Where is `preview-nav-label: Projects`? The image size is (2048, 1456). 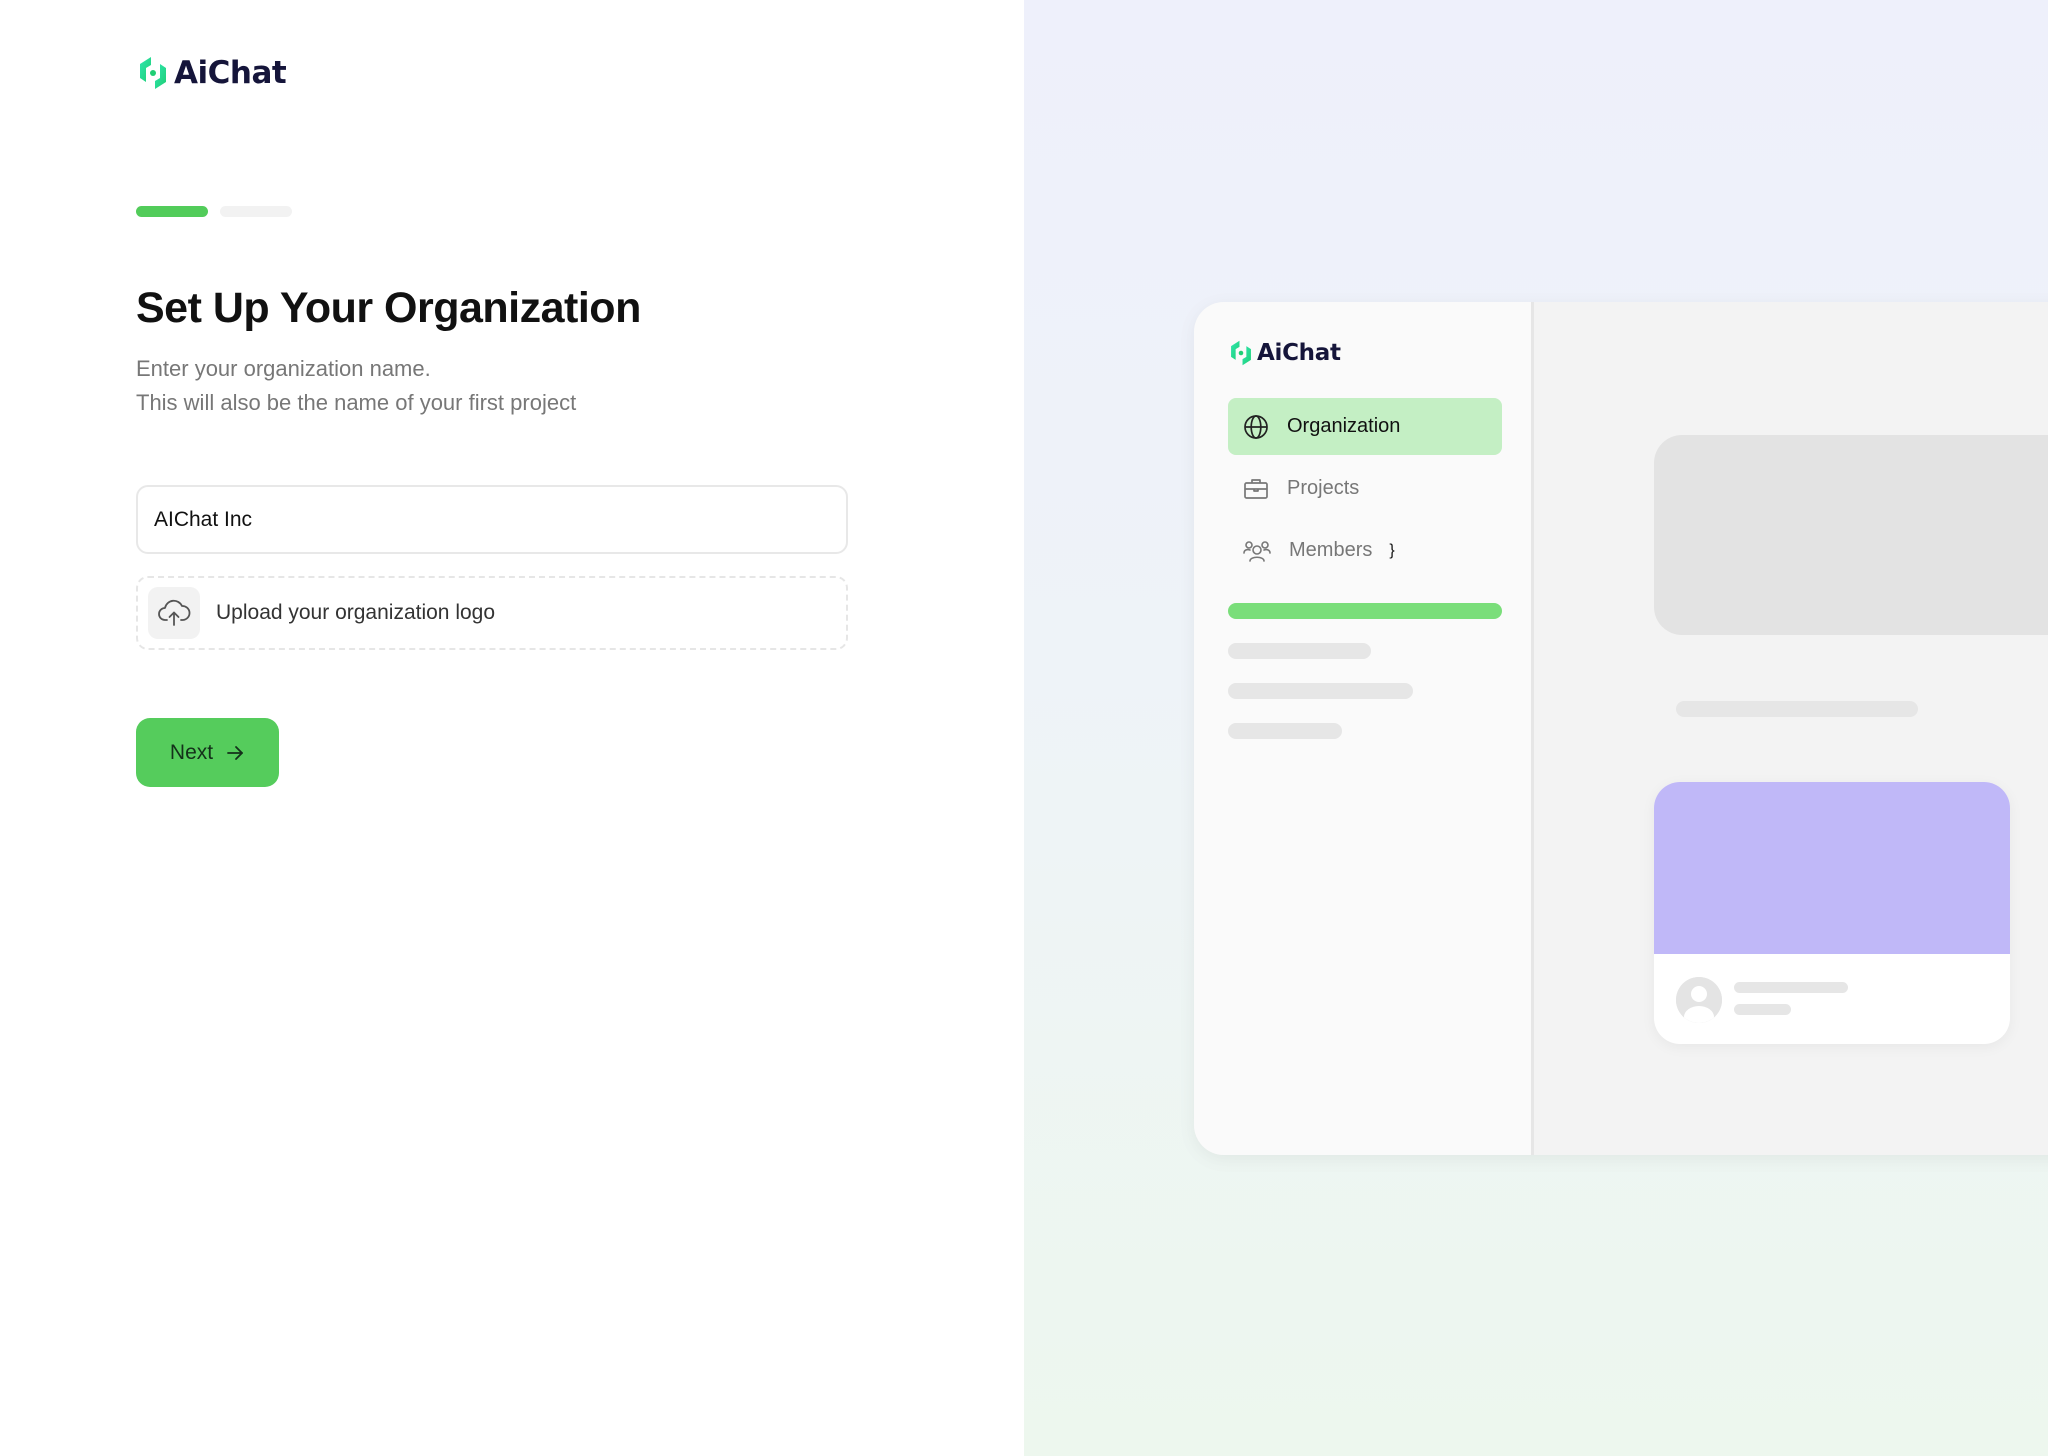 preview-nav-label: Projects is located at coordinates (1323, 488).